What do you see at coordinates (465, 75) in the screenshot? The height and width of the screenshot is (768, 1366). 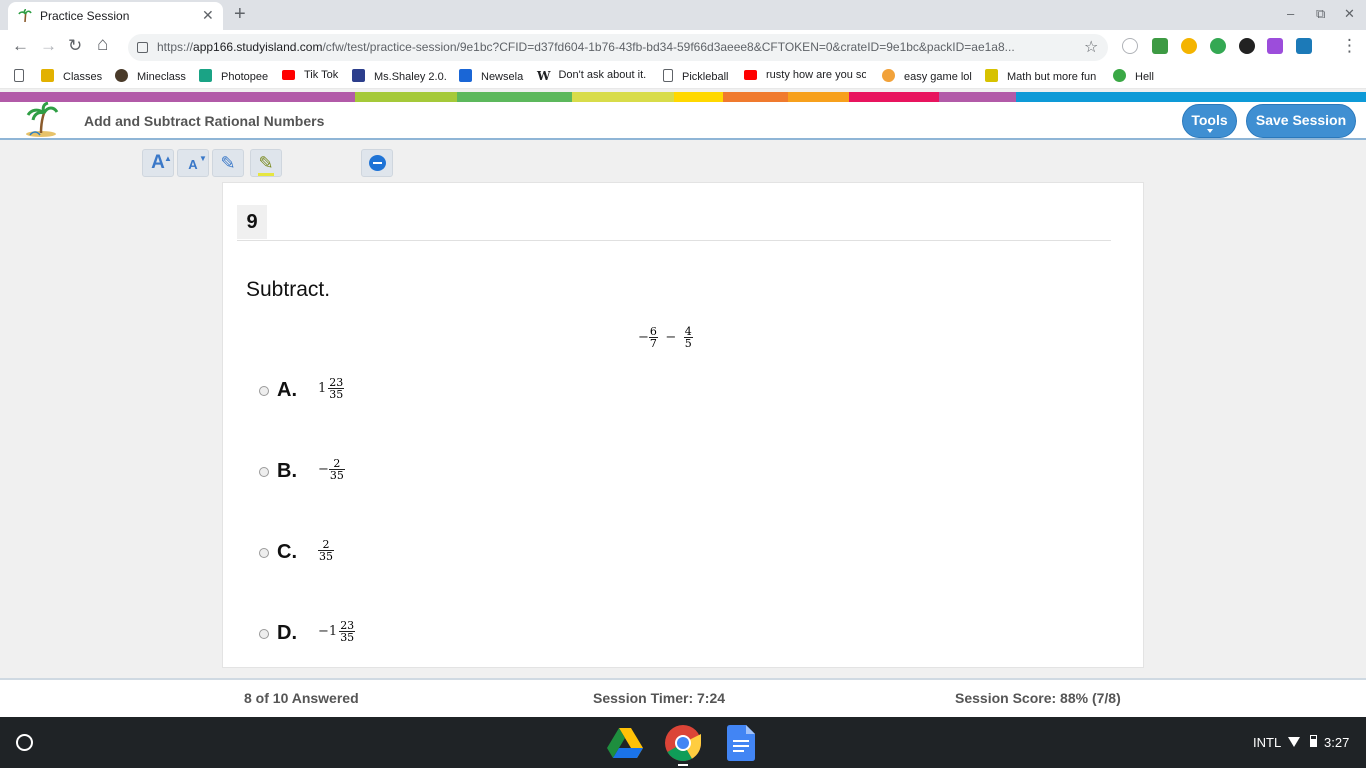 I see `newsela-icon` at bounding box center [465, 75].